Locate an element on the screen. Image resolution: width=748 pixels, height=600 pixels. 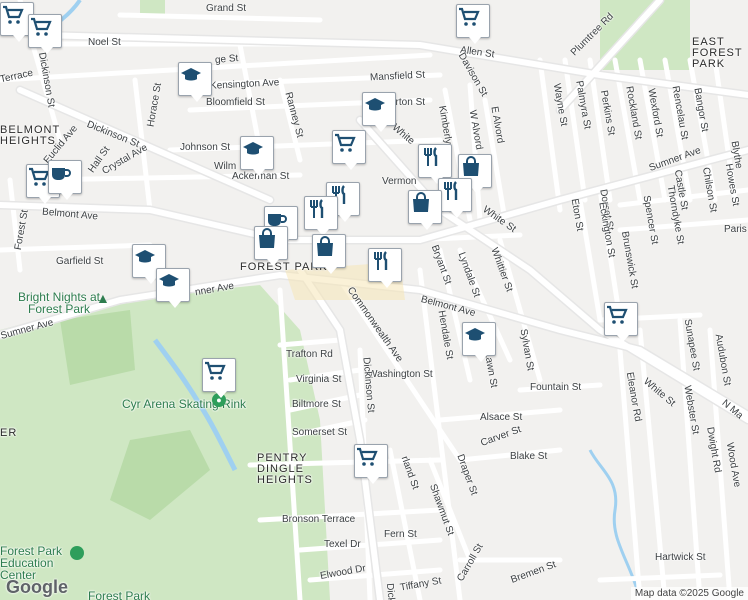
bloomfield-st-label: Bloomfield St is located at coordinates (235, 102).